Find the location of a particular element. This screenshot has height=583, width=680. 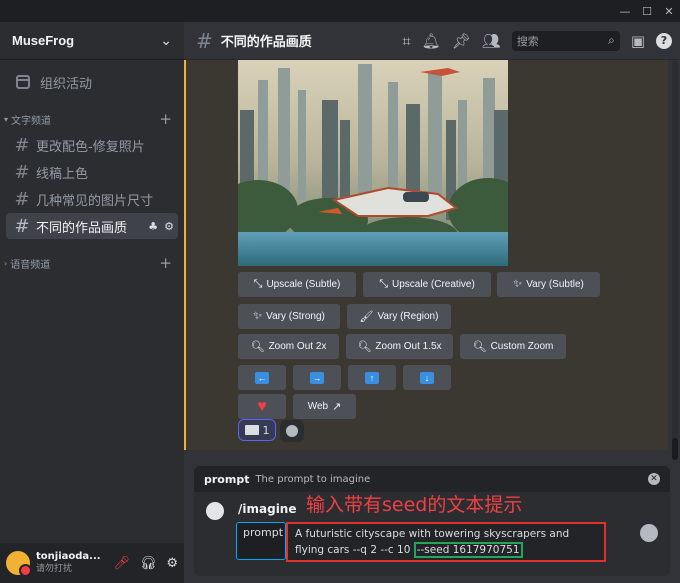

headphones-icon: 🎧︎ is located at coordinates (148, 563).